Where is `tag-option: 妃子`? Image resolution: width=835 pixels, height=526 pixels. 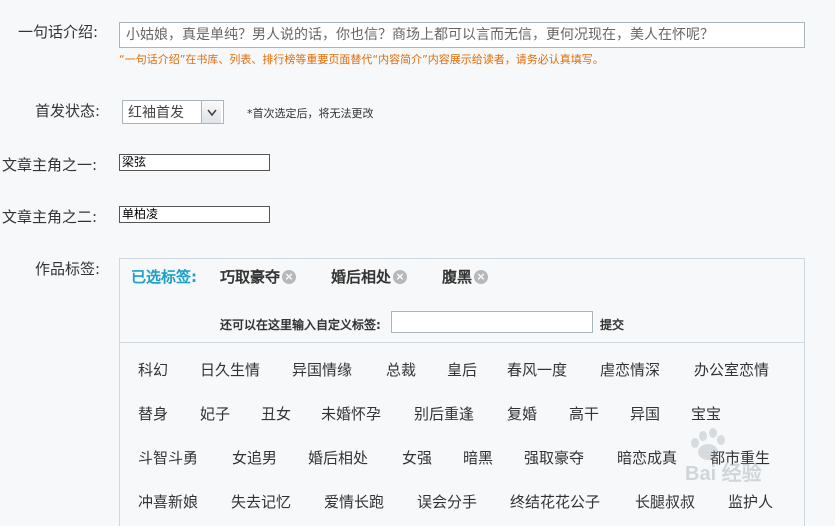 tag-option: 妃子 is located at coordinates (215, 413).